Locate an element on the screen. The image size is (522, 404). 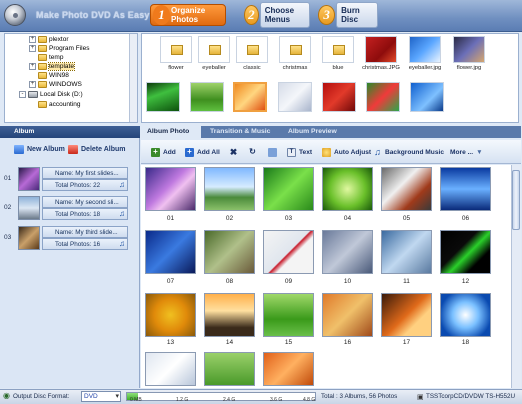
source-thumb-classic is located at coordinates (252, 49).